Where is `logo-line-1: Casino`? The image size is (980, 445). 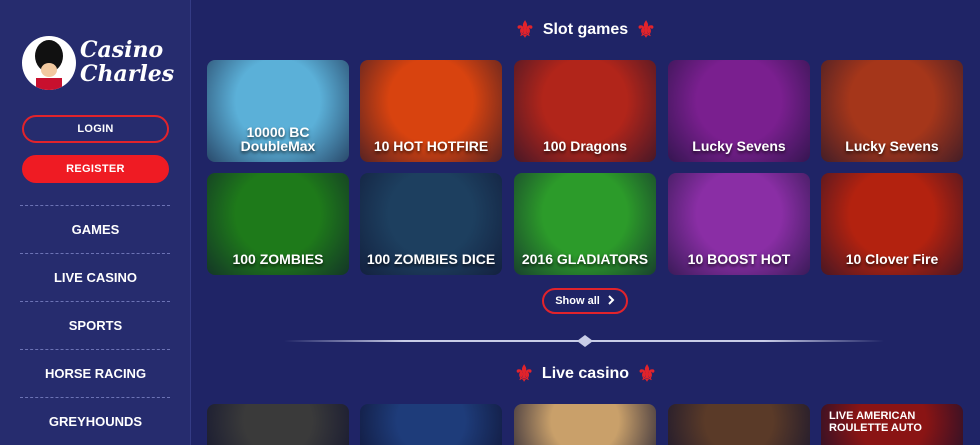
logo-line-1: Casino is located at coordinates (122, 50).